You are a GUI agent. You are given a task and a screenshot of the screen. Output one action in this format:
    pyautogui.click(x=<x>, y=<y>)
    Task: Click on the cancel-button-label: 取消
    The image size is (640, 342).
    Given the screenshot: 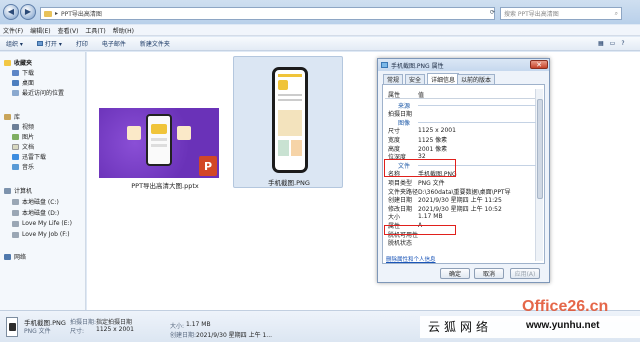 What is the action you would take?
    pyautogui.click(x=488, y=274)
    